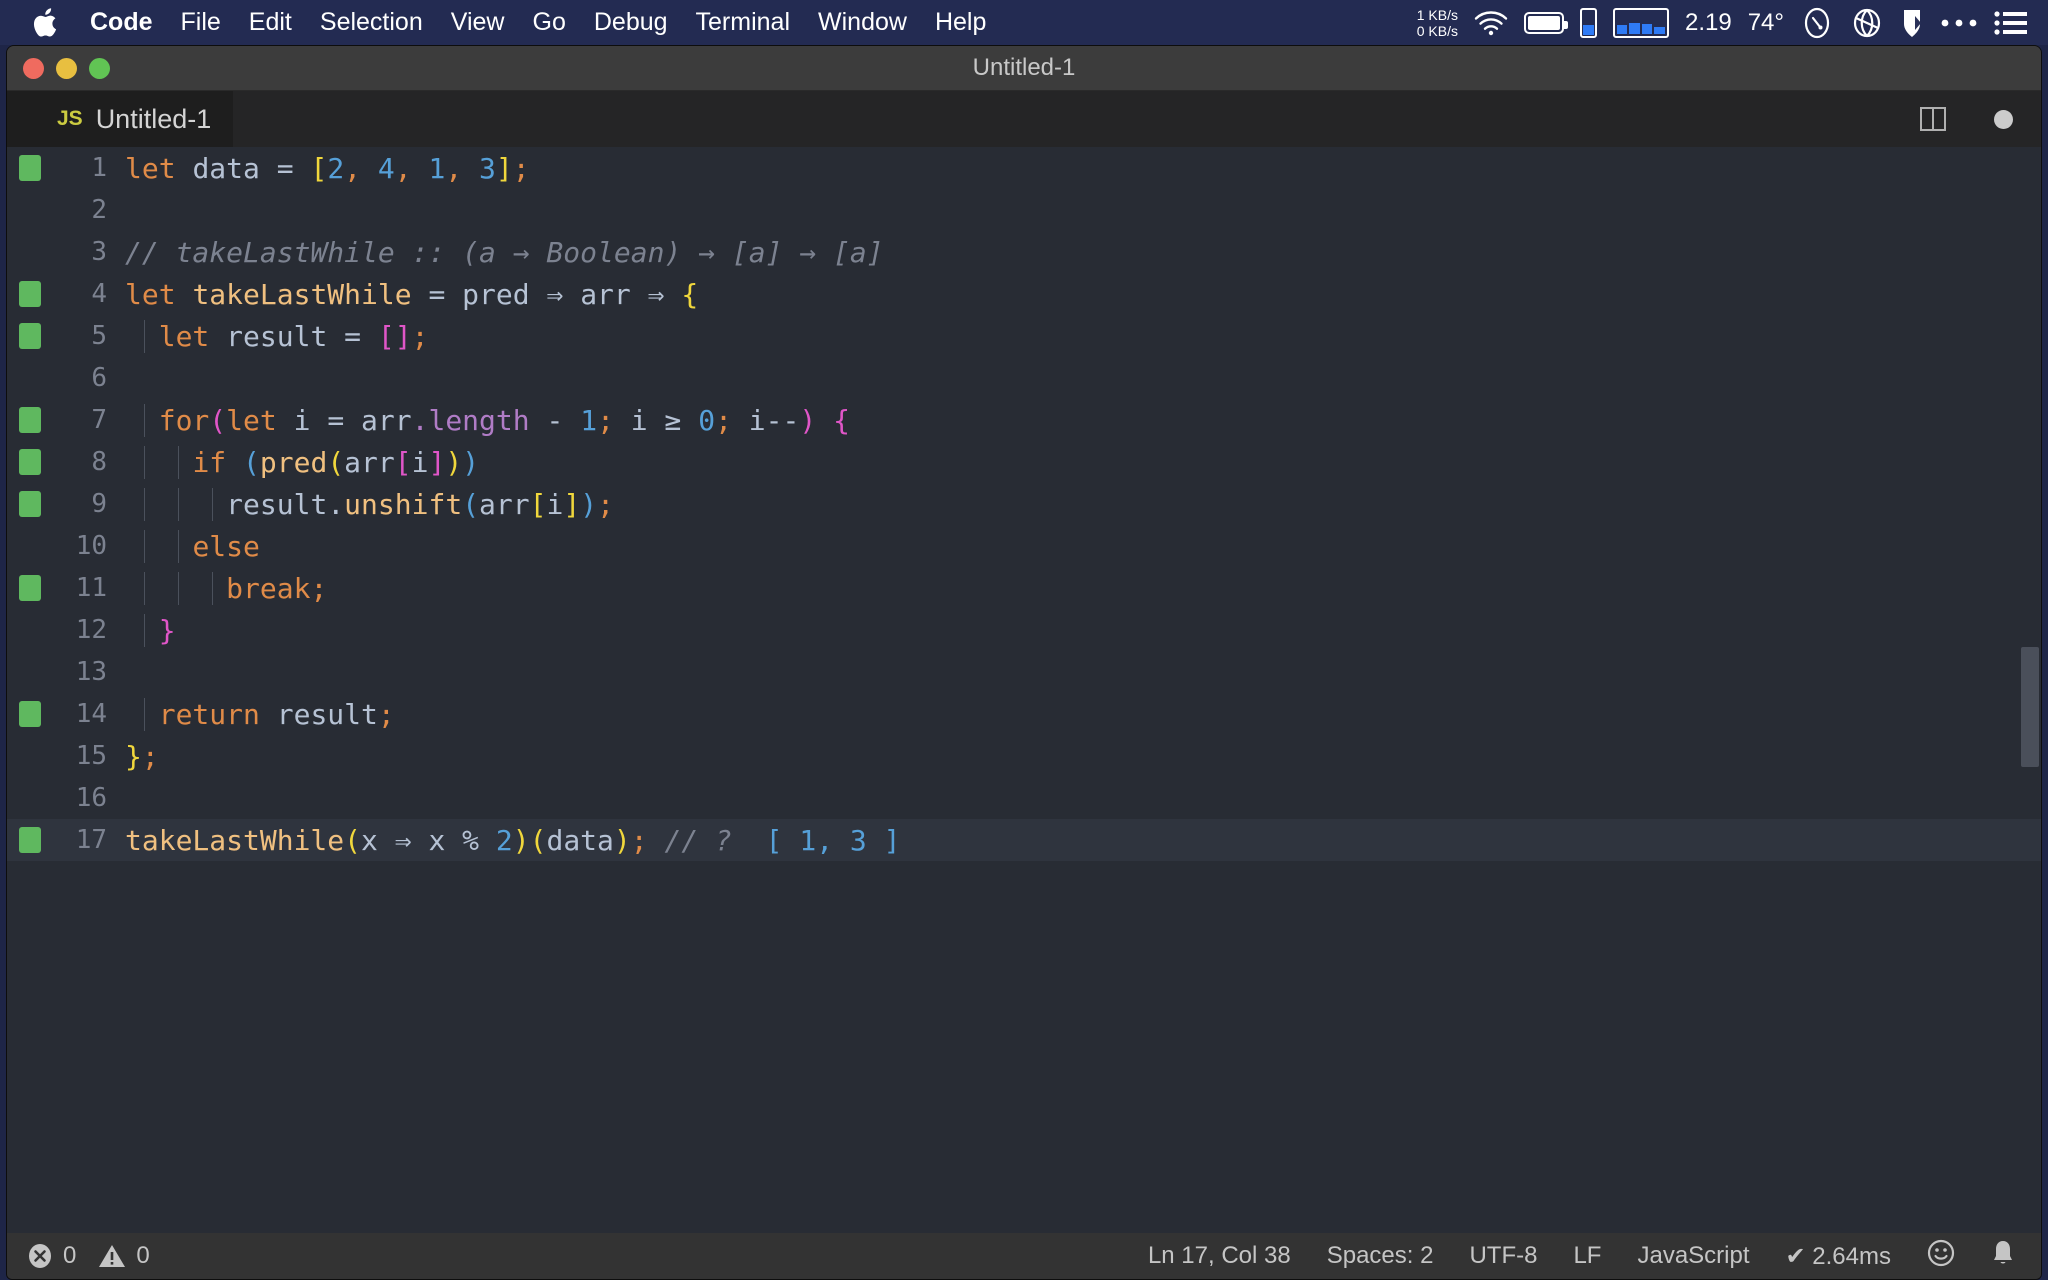  What do you see at coordinates (1867, 23) in the screenshot?
I see `network-globe-icon` at bounding box center [1867, 23].